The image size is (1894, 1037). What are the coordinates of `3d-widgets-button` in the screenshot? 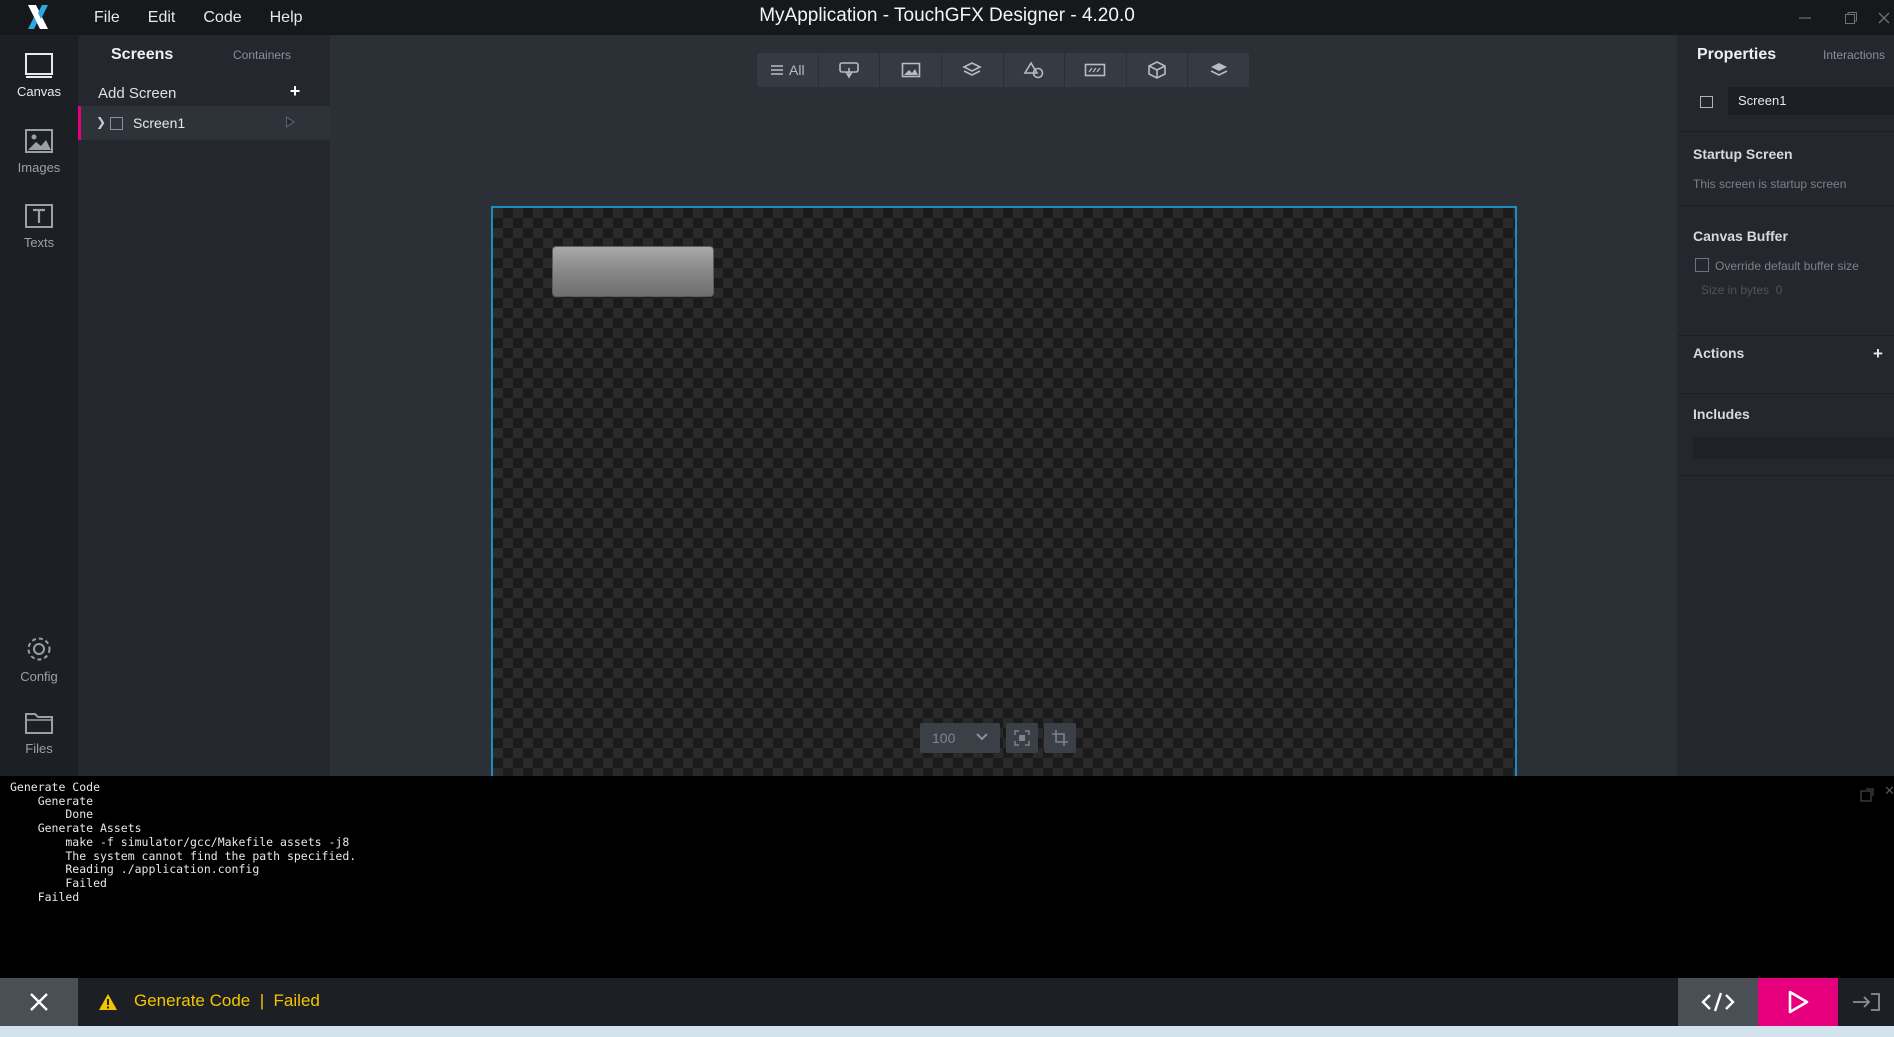 It's located at (1158, 70).